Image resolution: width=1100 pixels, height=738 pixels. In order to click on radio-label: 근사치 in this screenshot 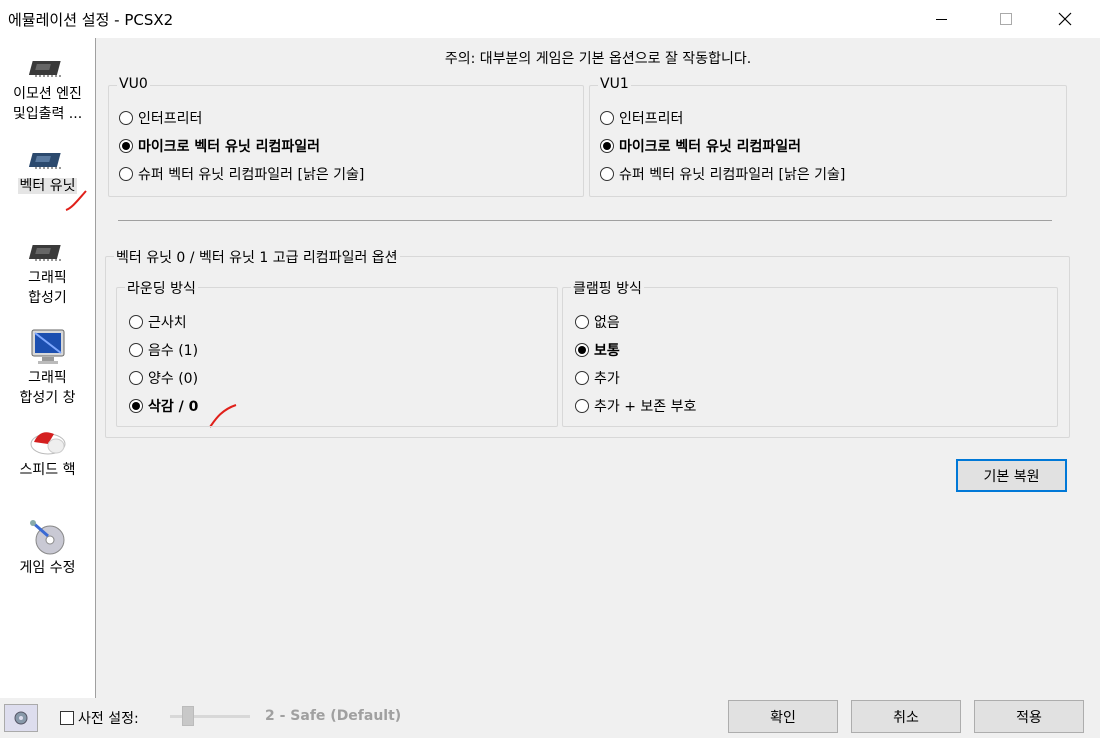, I will do `click(167, 323)`.